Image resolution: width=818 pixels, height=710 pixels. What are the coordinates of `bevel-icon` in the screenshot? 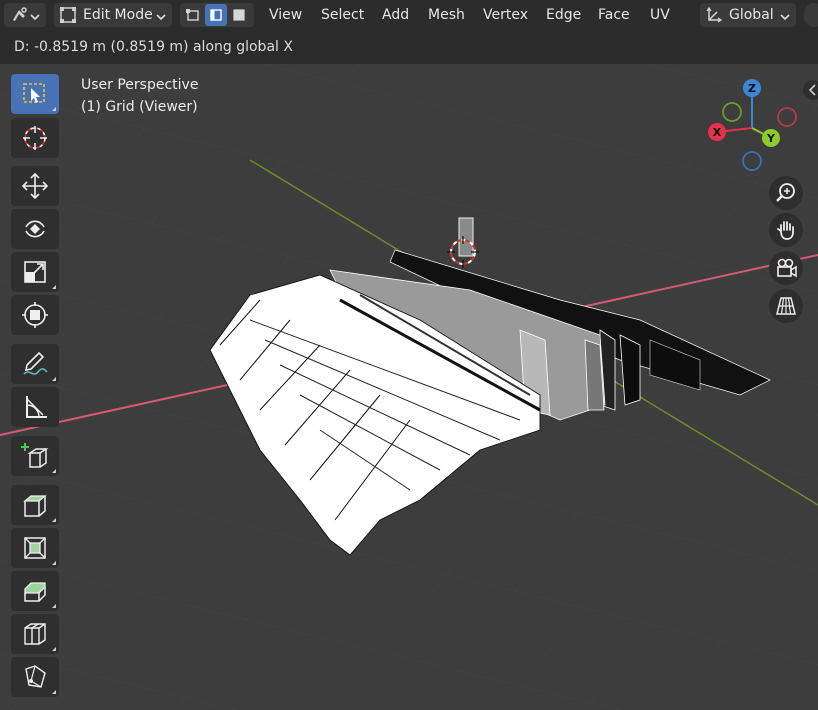 It's located at (35, 592).